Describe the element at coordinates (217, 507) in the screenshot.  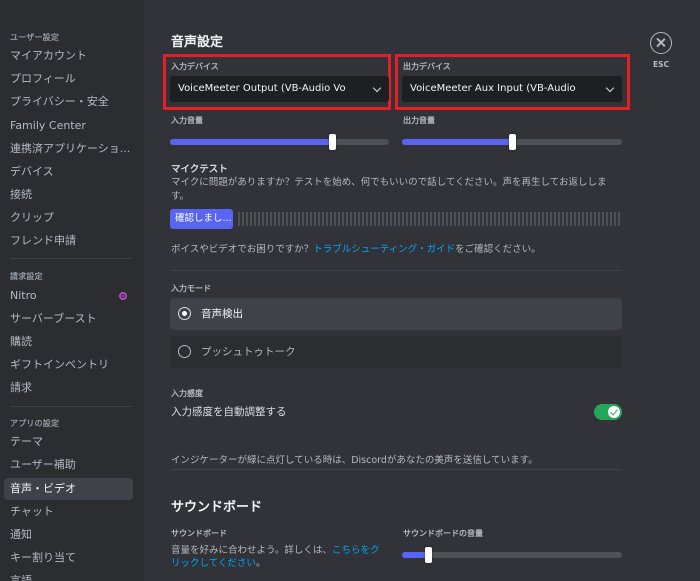
I see `soundboard-title: サウンドボード` at that location.